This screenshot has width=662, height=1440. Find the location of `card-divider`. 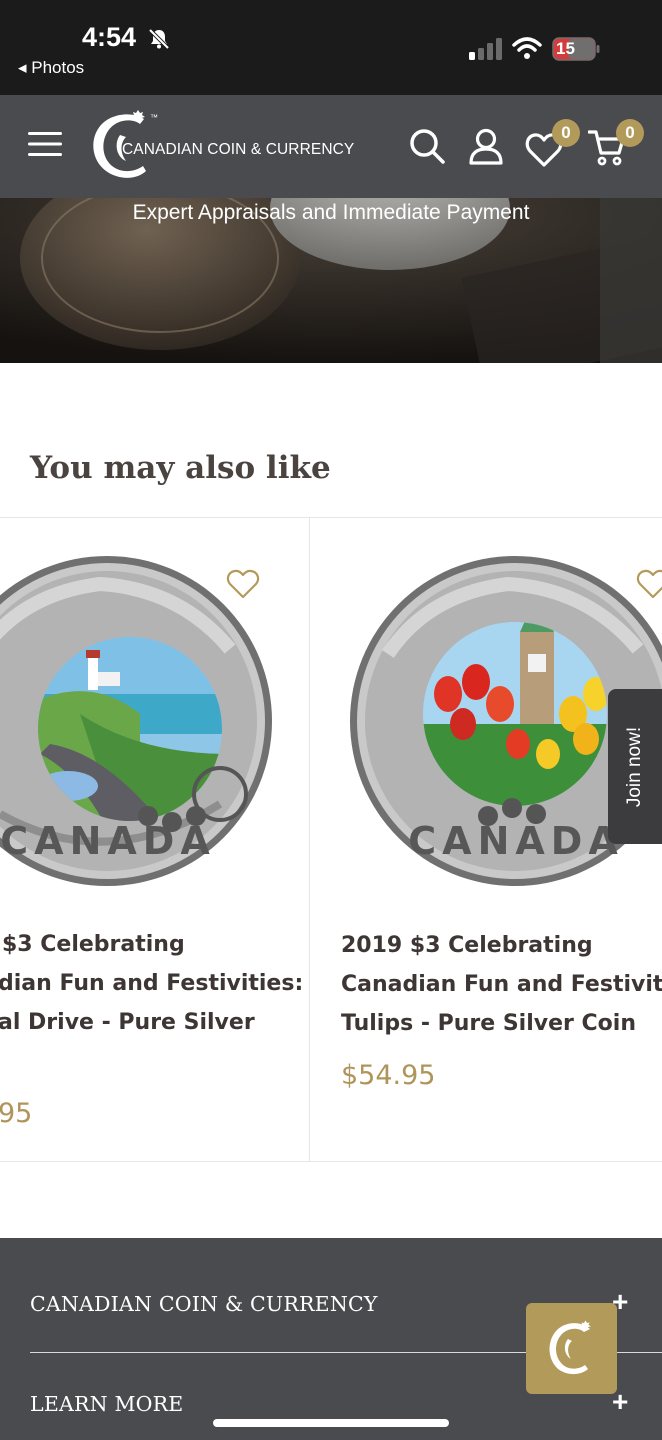

card-divider is located at coordinates (309, 839).